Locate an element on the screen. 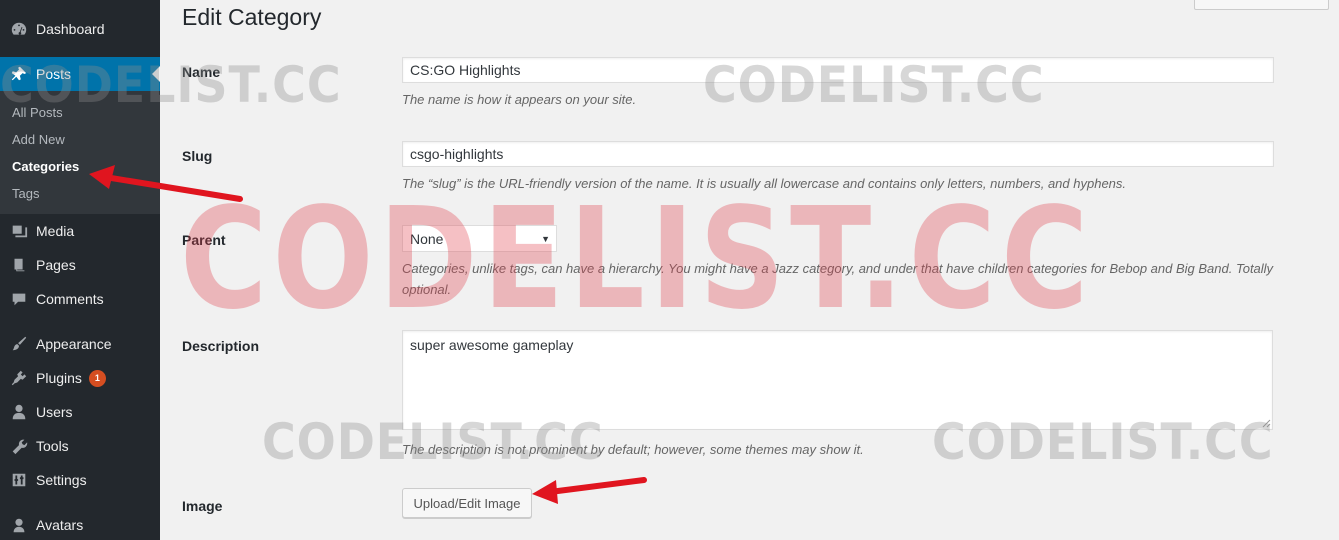 The width and height of the screenshot is (1339, 540). parent-help-text-line2: optional. is located at coordinates (427, 289).